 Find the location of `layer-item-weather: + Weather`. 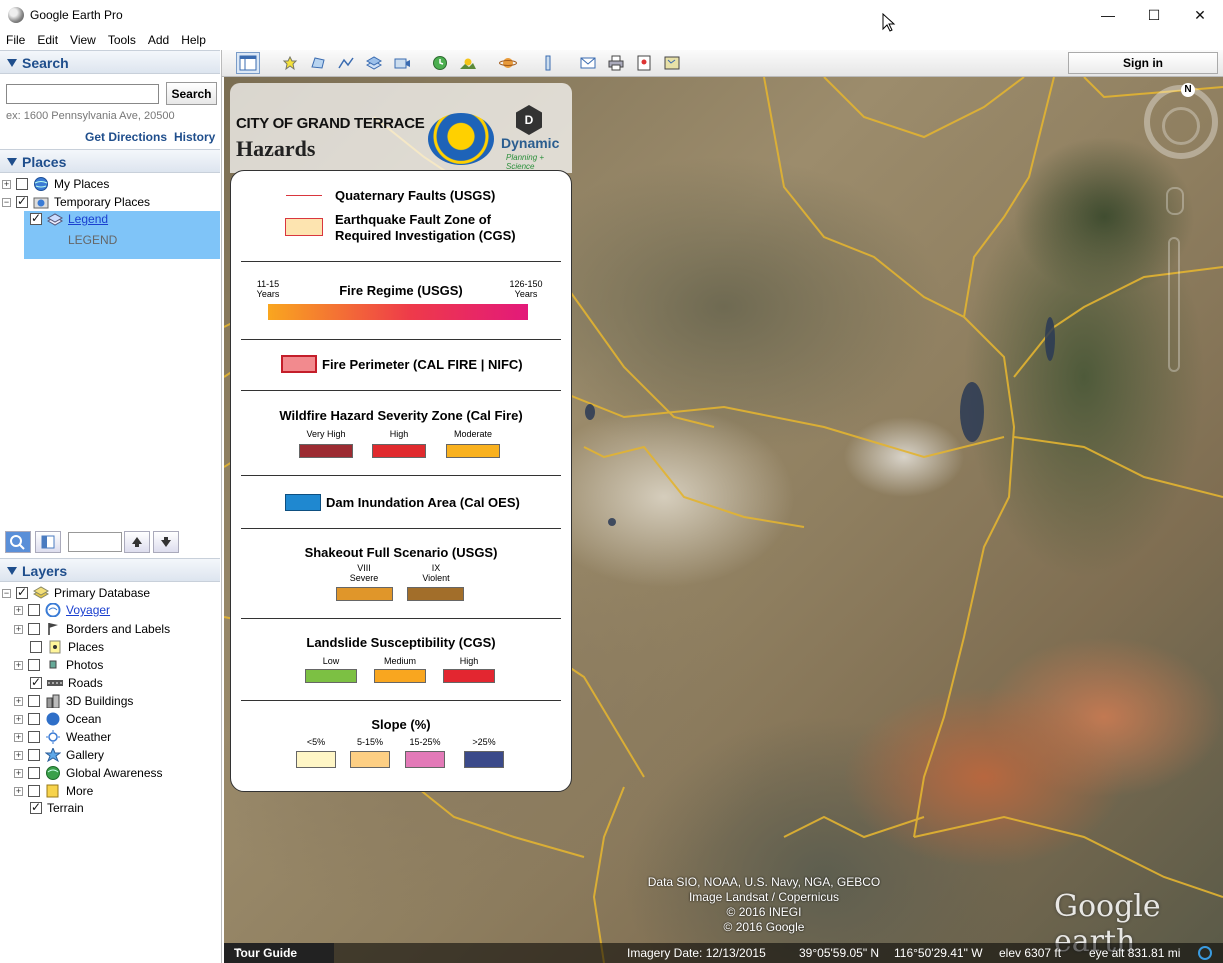

layer-item-weather: + Weather is located at coordinates (62, 737).